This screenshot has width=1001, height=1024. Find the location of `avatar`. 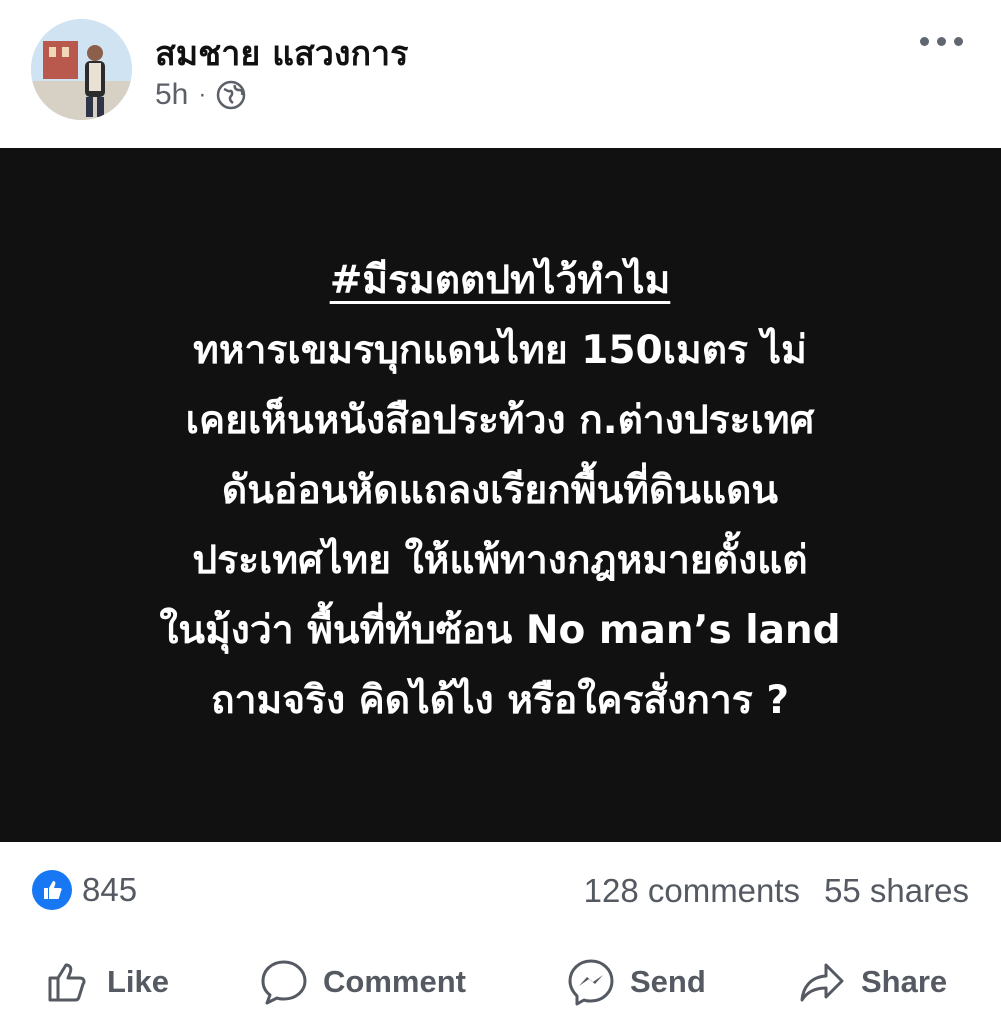

avatar is located at coordinates (81, 69).